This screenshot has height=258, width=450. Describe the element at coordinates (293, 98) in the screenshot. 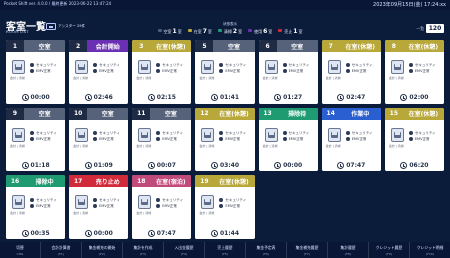

I see `room-timer-text: 01:27` at that location.